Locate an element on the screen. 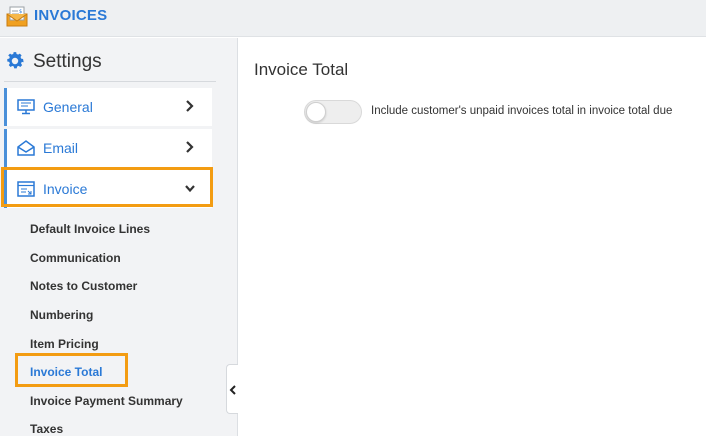  top-bar: $ INVOICES is located at coordinates (353, 18).